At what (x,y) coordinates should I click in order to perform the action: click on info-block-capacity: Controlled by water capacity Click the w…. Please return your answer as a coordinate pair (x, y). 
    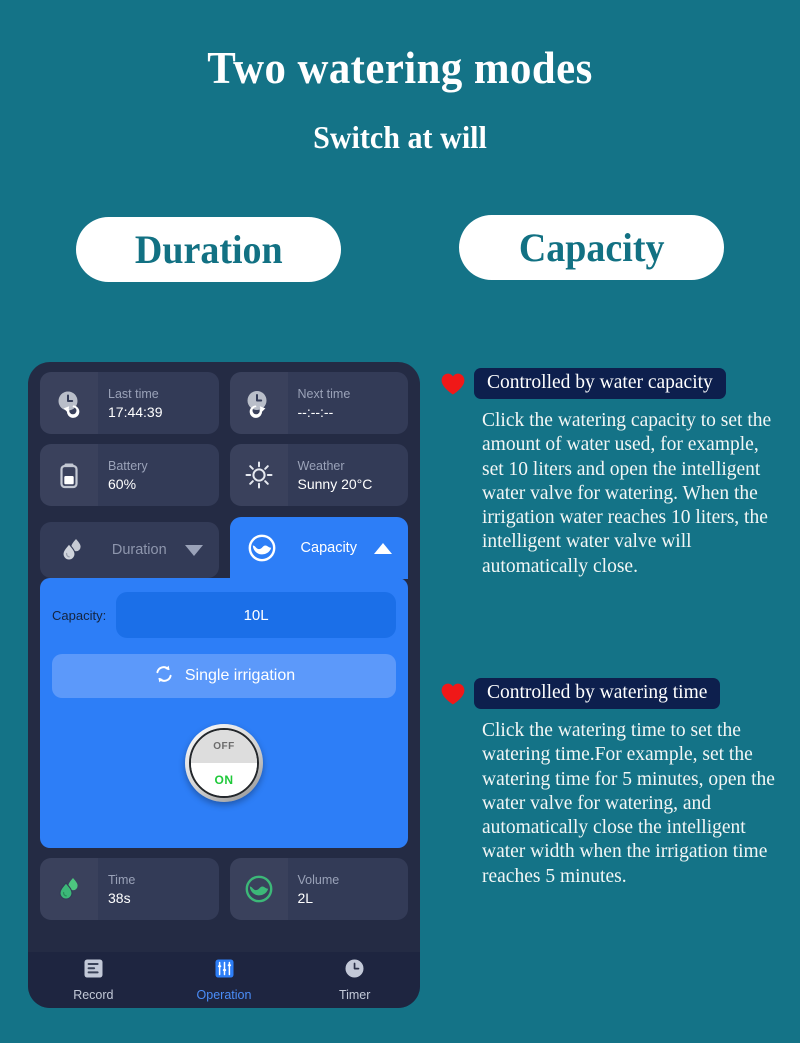
    Looking at the image, I should click on (614, 473).